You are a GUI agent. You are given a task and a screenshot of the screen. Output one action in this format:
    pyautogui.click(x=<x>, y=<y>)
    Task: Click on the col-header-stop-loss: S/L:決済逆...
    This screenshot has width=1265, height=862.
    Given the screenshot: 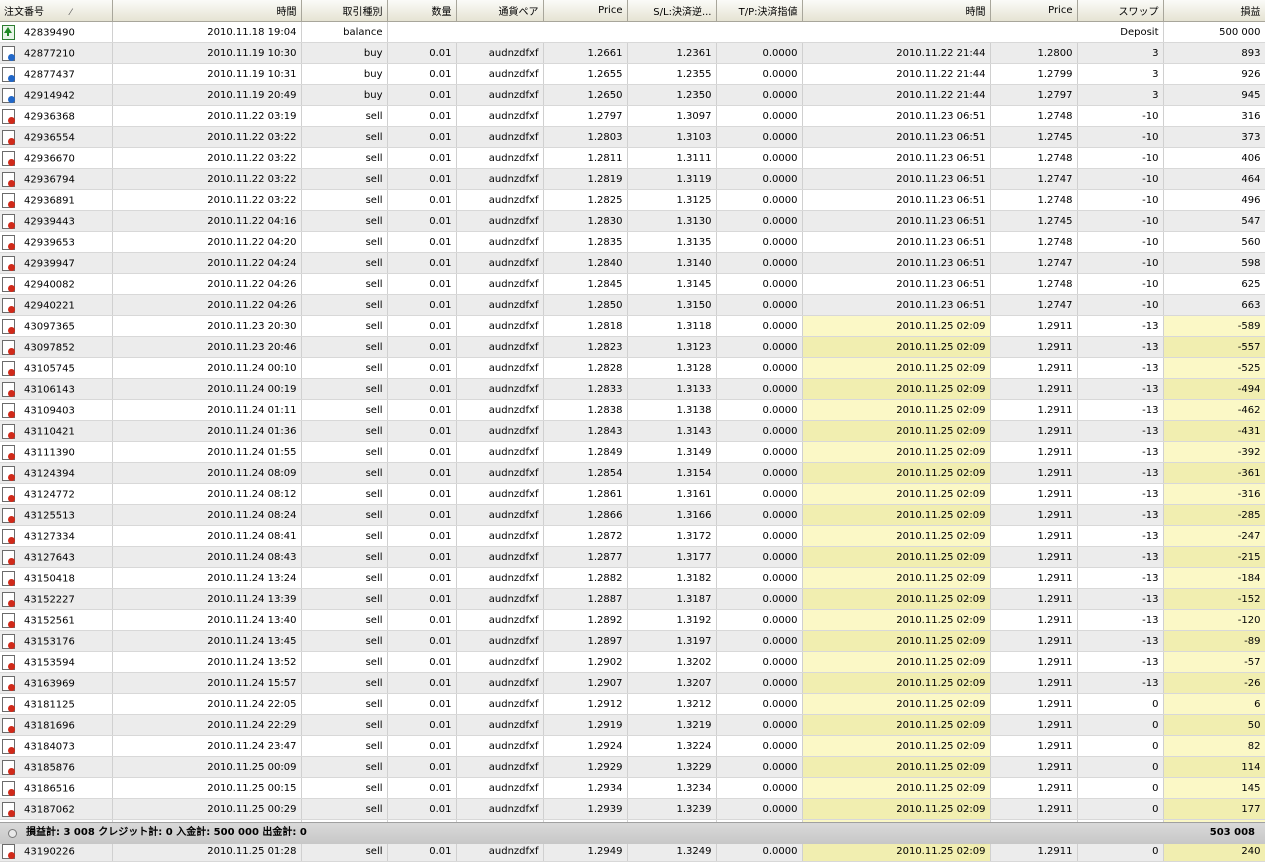 What is the action you would take?
    pyautogui.click(x=672, y=11)
    